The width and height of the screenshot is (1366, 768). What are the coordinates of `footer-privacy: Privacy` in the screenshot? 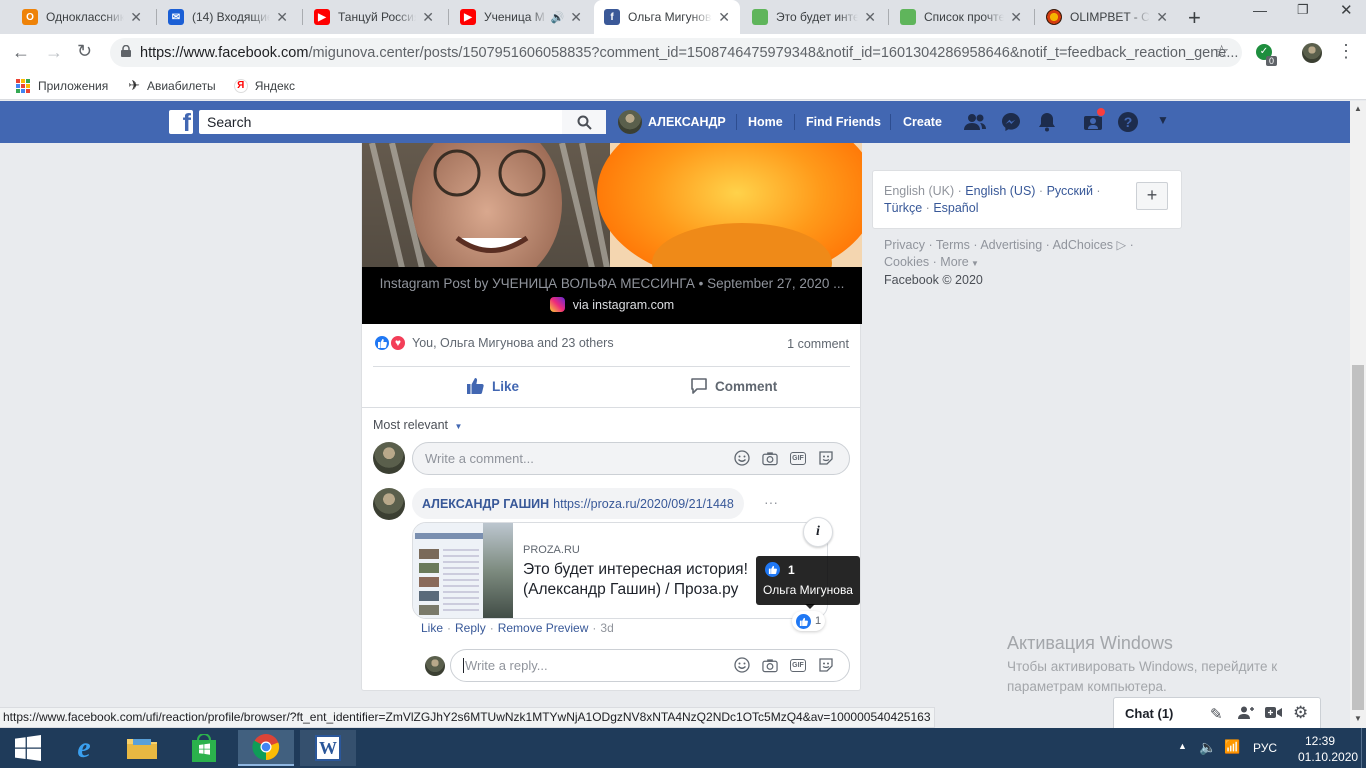 It's located at (904, 245).